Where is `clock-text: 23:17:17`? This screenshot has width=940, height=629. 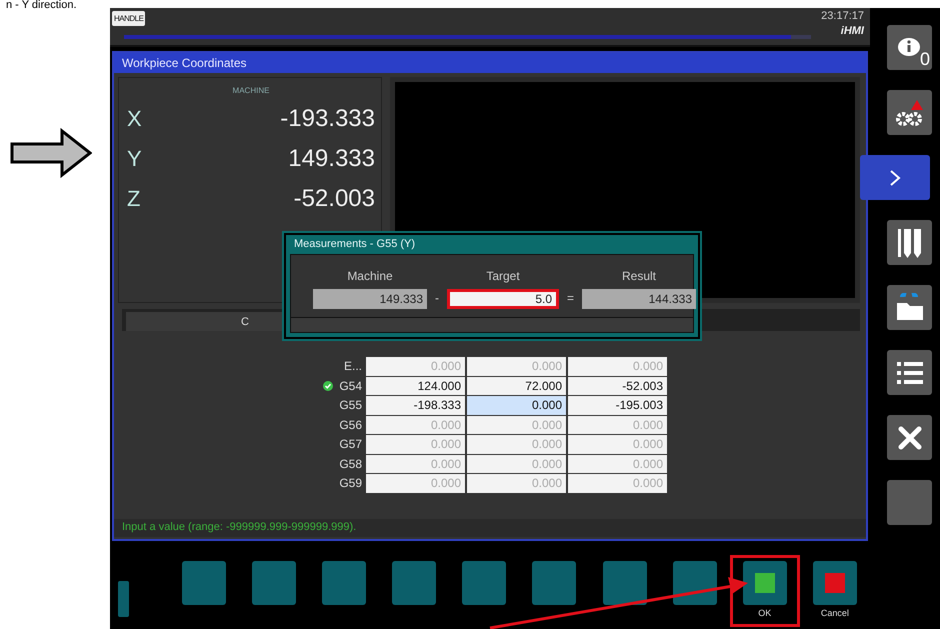 clock-text: 23:17:17 is located at coordinates (842, 16).